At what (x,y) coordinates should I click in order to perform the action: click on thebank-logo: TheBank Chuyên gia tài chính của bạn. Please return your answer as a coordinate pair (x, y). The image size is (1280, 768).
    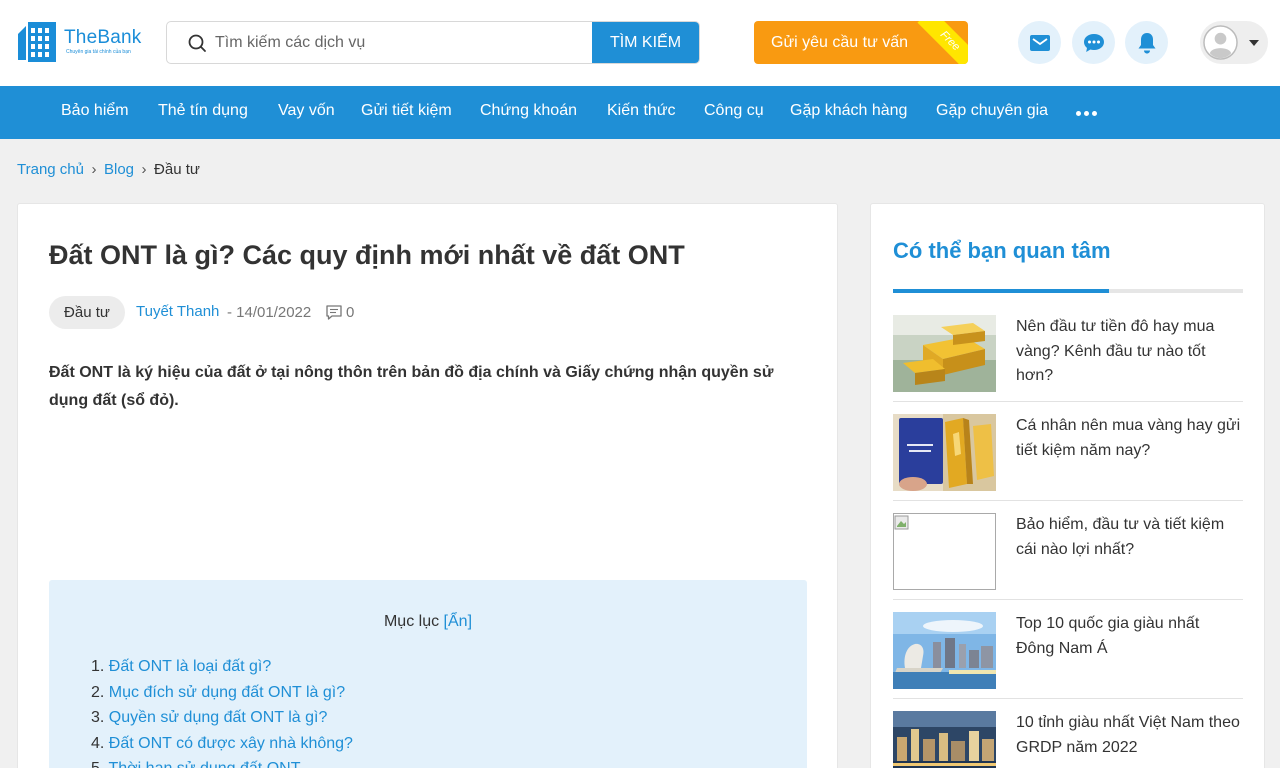
    Looking at the image, I should click on (82, 42).